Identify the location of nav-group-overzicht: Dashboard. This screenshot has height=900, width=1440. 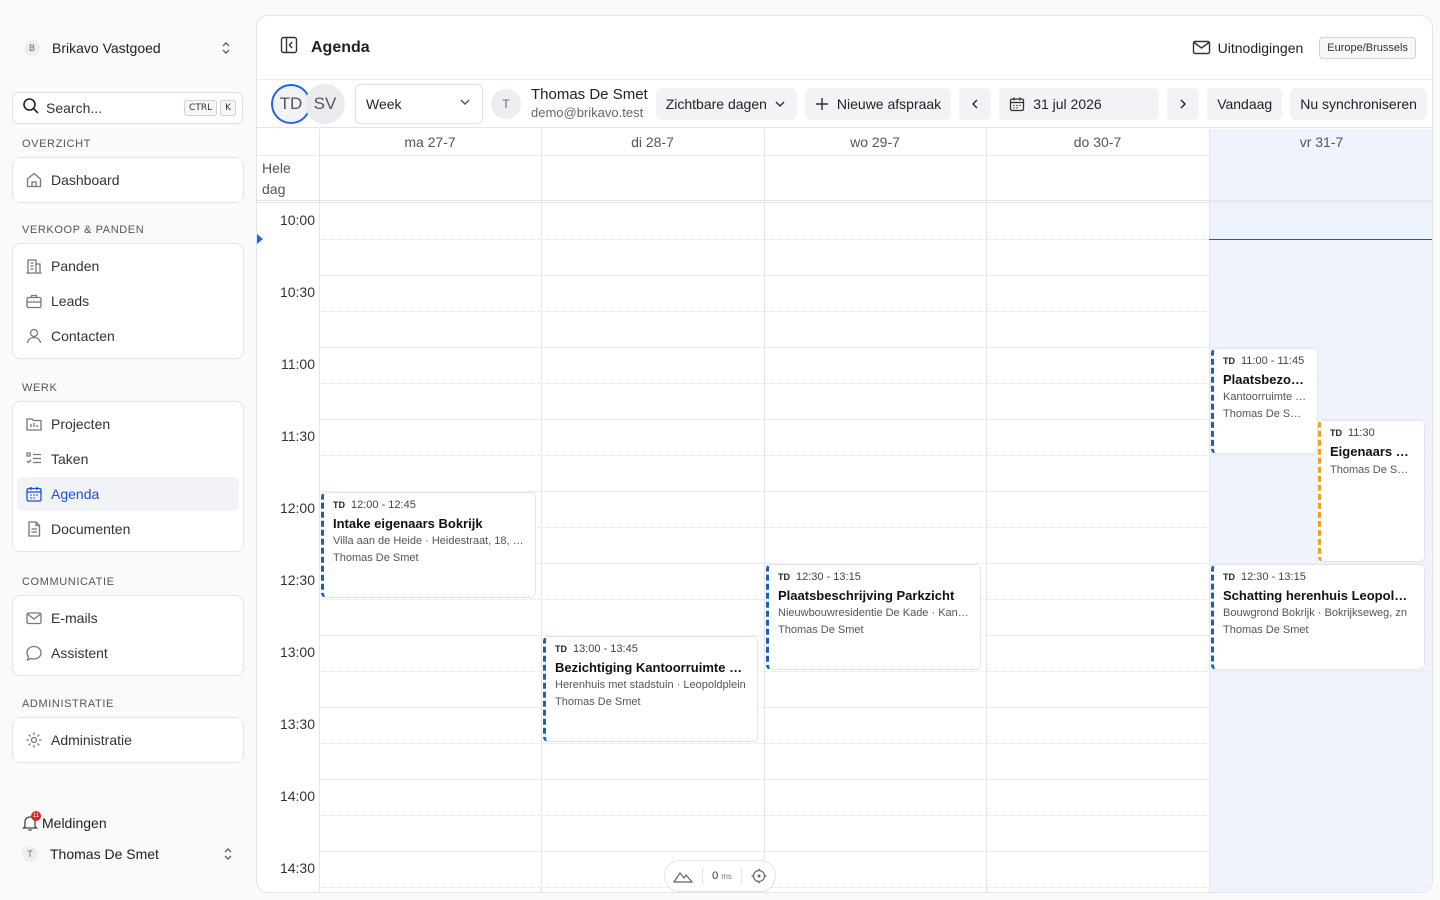
(128, 180).